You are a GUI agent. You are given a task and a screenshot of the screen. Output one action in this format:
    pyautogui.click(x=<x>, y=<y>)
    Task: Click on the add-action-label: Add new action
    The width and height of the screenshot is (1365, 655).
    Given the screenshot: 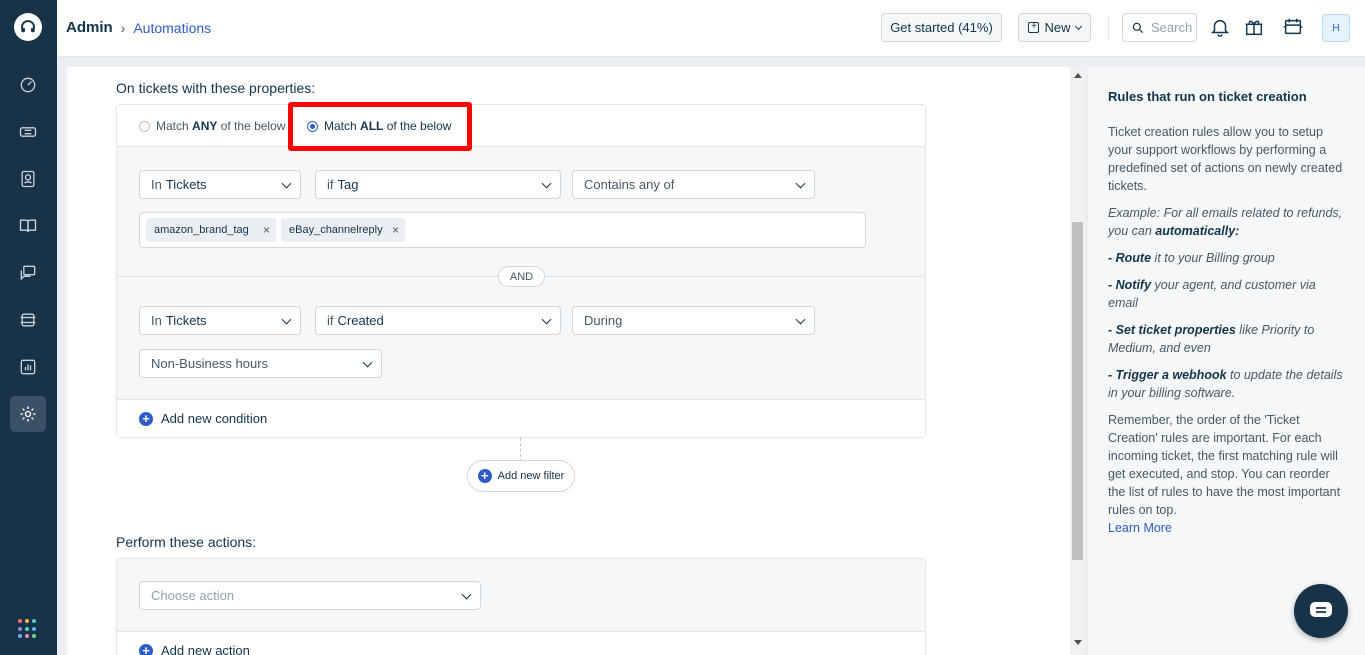 What is the action you would take?
    pyautogui.click(x=205, y=649)
    